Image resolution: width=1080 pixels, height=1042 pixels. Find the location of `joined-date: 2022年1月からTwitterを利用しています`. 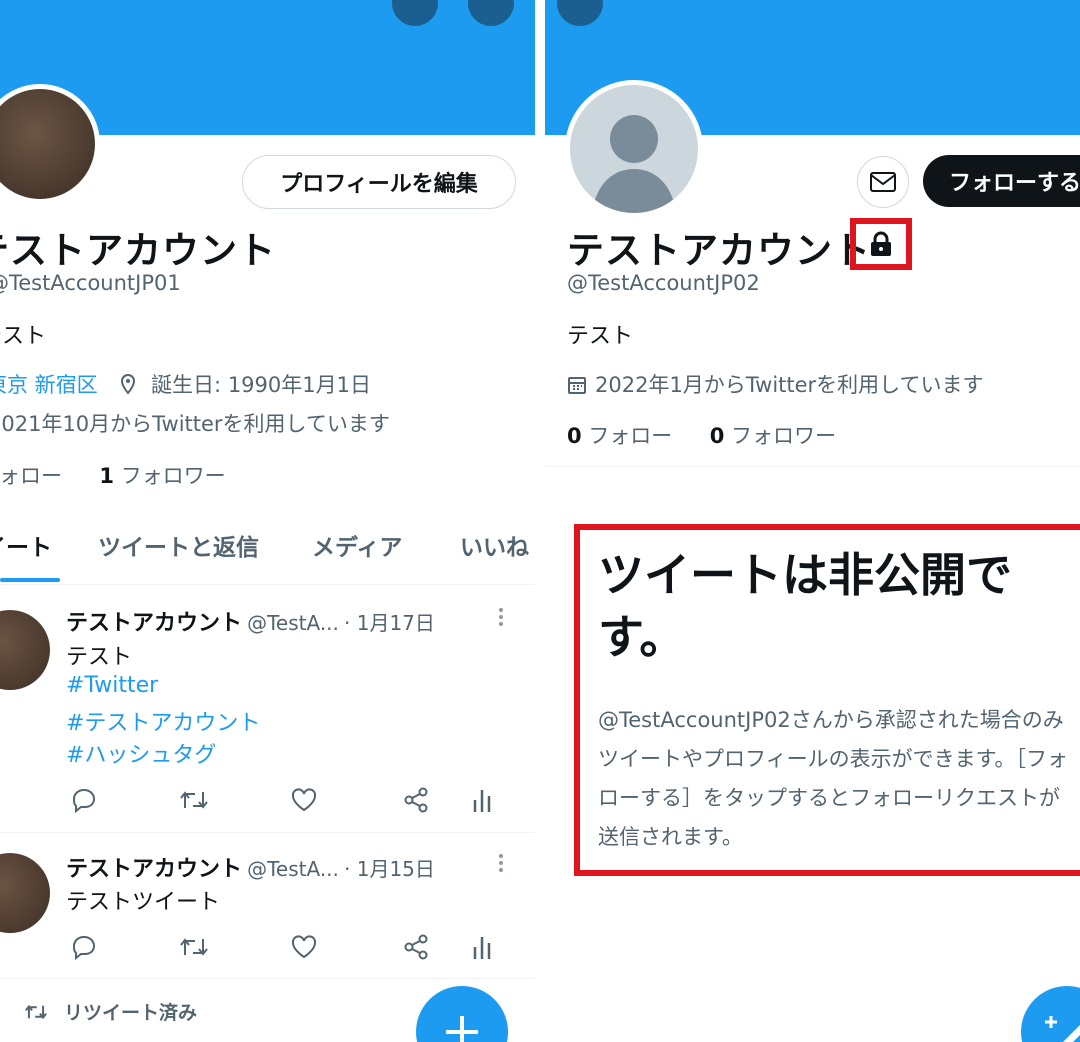

joined-date: 2022年1月からTwitterを利用しています is located at coordinates (789, 385).